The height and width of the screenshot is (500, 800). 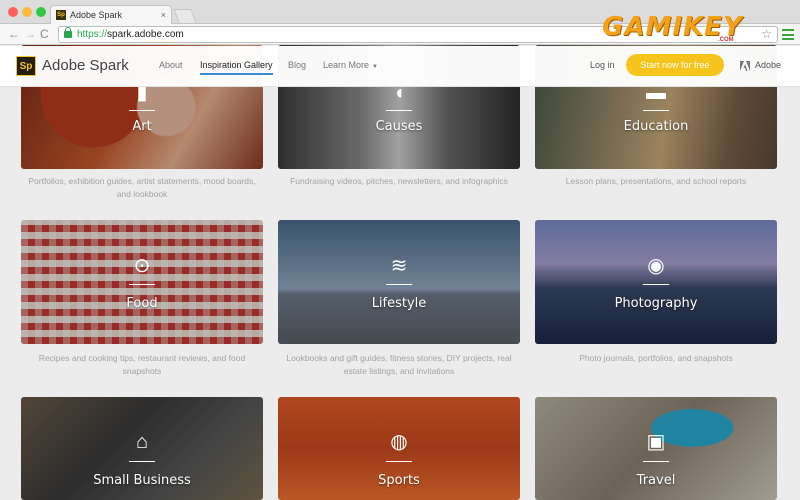 What do you see at coordinates (27, 12) in the screenshot?
I see `minimize-window-button` at bounding box center [27, 12].